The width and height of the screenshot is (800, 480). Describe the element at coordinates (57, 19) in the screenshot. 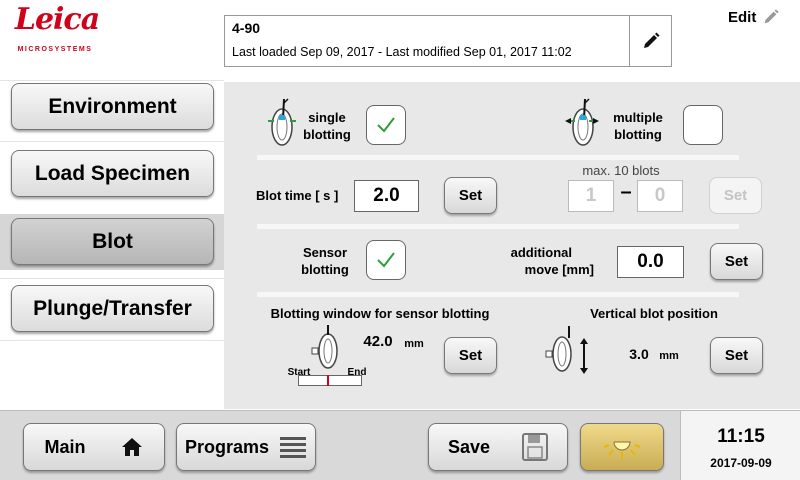

I see `logo-brand-text: Leica` at that location.